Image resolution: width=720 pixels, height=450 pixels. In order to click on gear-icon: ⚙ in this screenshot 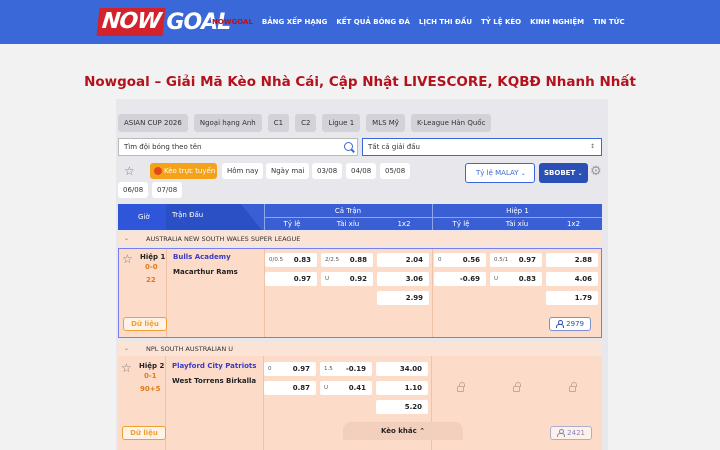, I will do `click(596, 171)`.